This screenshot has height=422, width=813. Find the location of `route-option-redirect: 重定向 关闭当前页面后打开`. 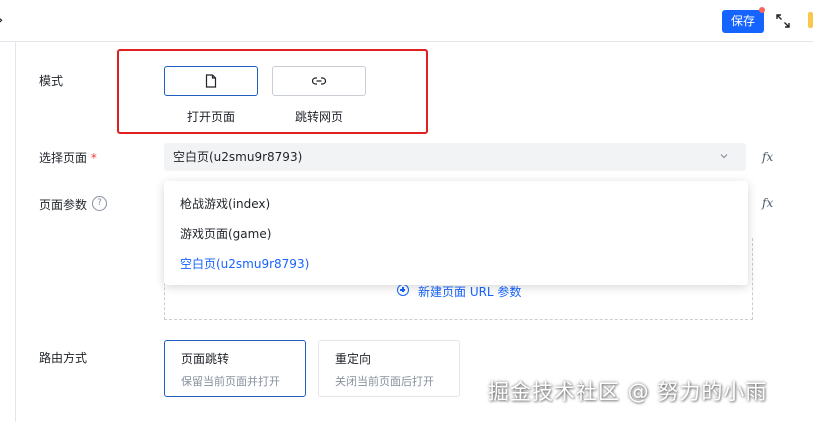

route-option-redirect: 重定向 关闭当前页面后打开 is located at coordinates (389, 368).